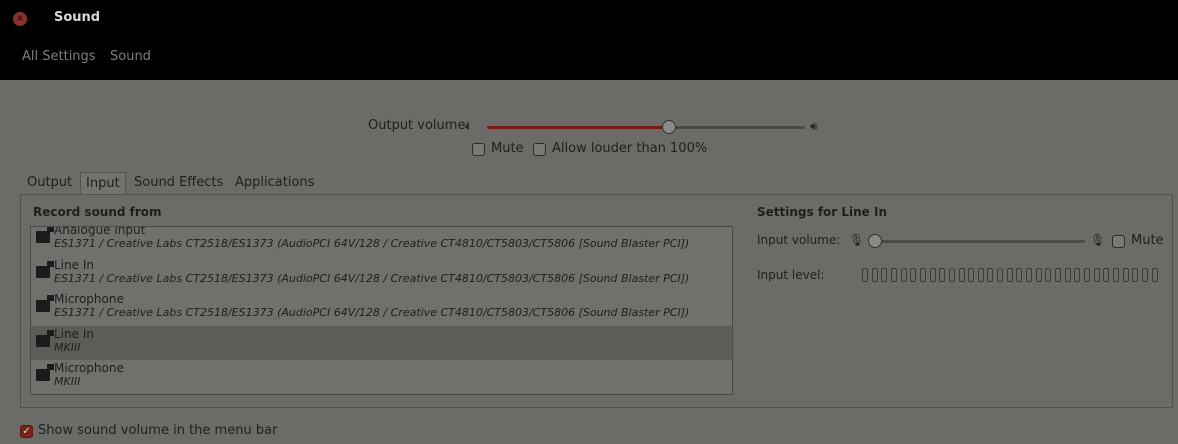 Image resolution: width=1178 pixels, height=444 pixels. I want to click on allow-louder-label: Allow louder than 100%, so click(630, 148).